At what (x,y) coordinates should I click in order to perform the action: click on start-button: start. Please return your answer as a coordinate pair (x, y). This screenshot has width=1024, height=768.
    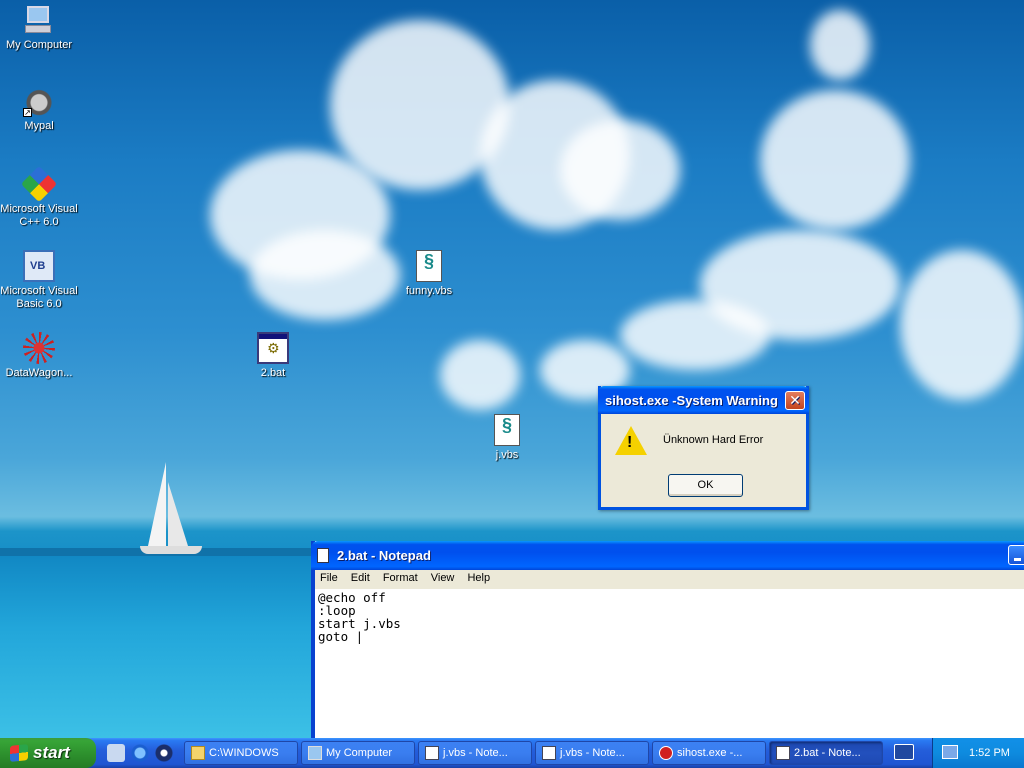
    Looking at the image, I should click on (48, 753).